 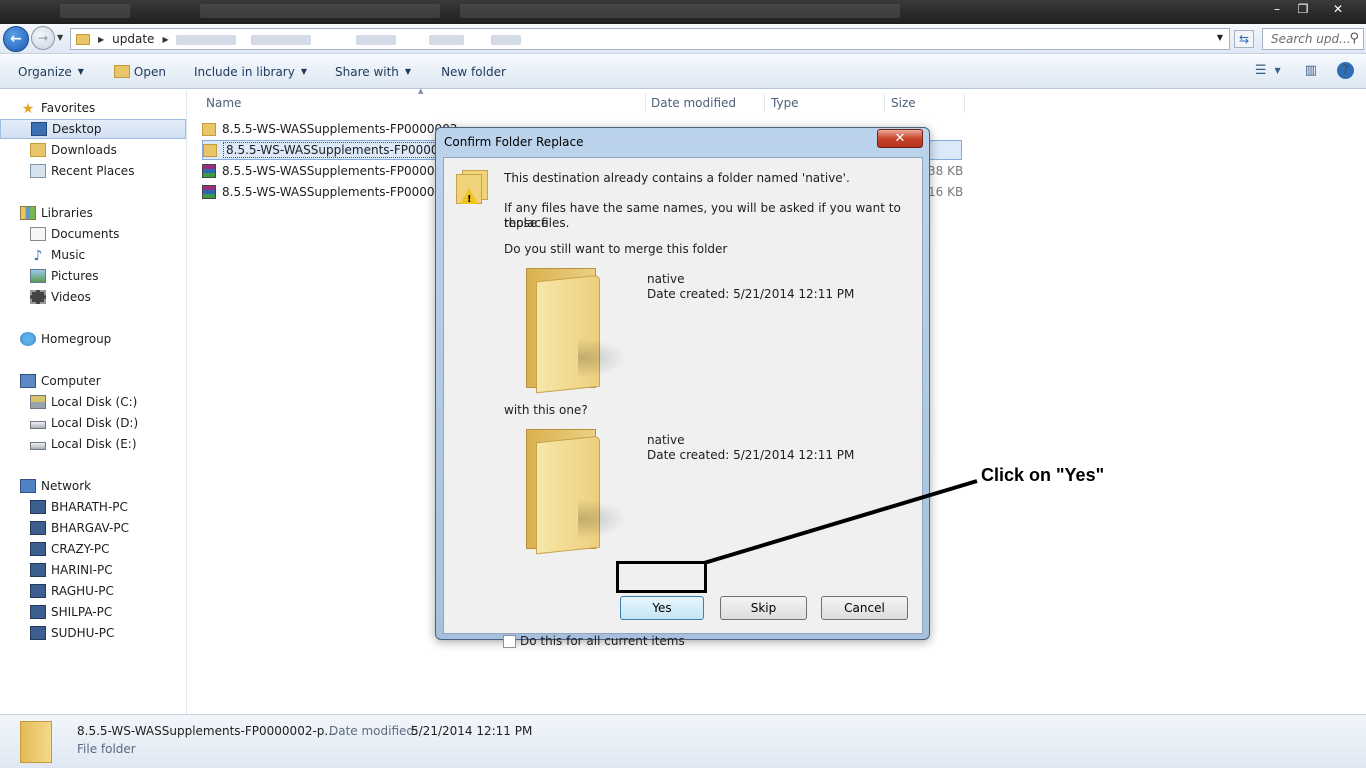 I want to click on nav-documents: Documents, so click(x=93, y=234).